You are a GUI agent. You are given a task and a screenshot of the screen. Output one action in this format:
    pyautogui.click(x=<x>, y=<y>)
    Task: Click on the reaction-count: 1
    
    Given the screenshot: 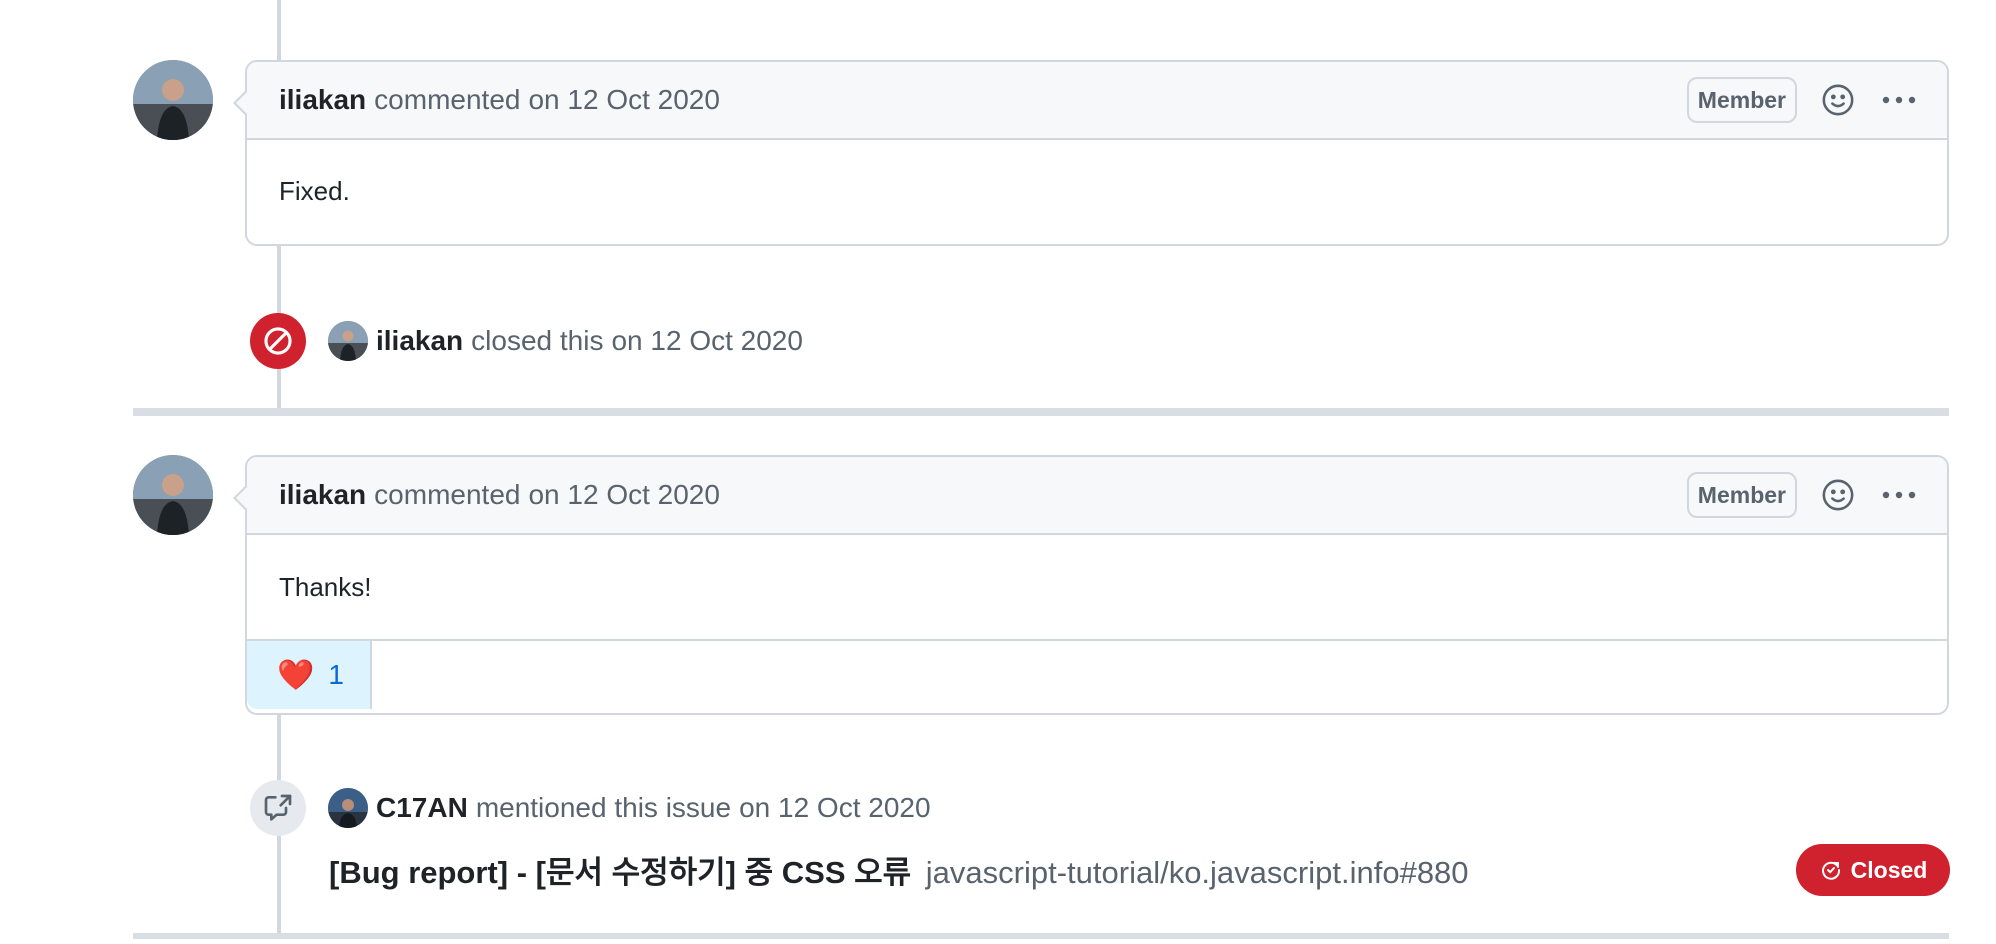 What is the action you would take?
    pyautogui.click(x=336, y=674)
    